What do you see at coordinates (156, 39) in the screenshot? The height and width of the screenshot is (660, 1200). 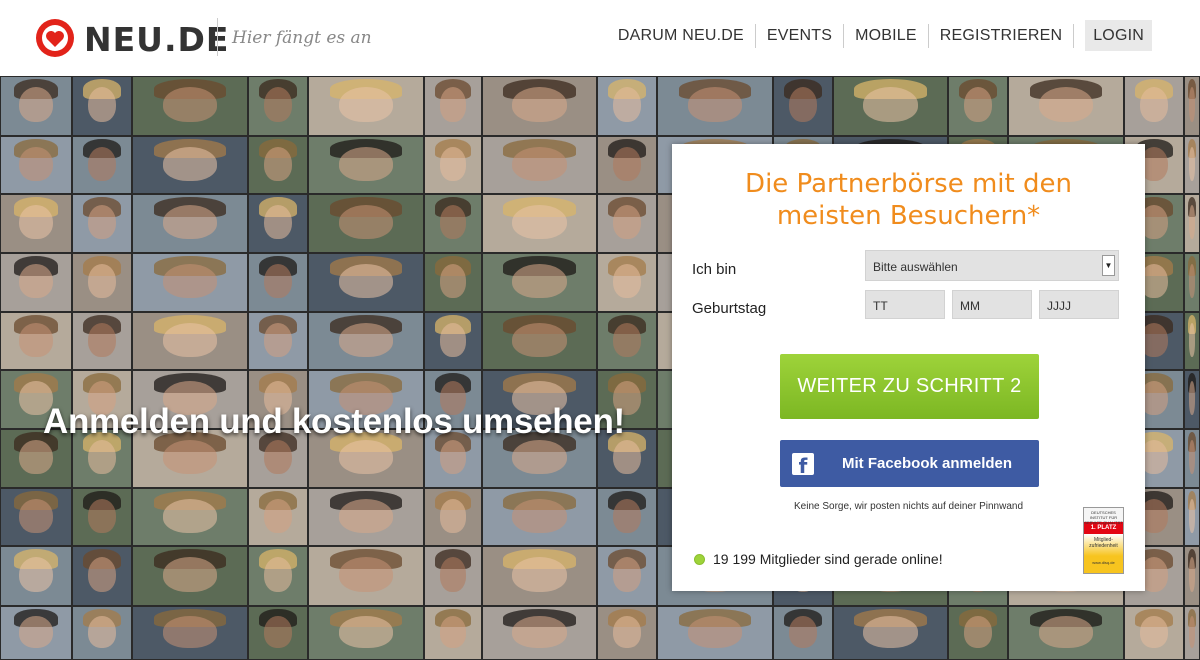 I see `brand-name: NEU.DE` at bounding box center [156, 39].